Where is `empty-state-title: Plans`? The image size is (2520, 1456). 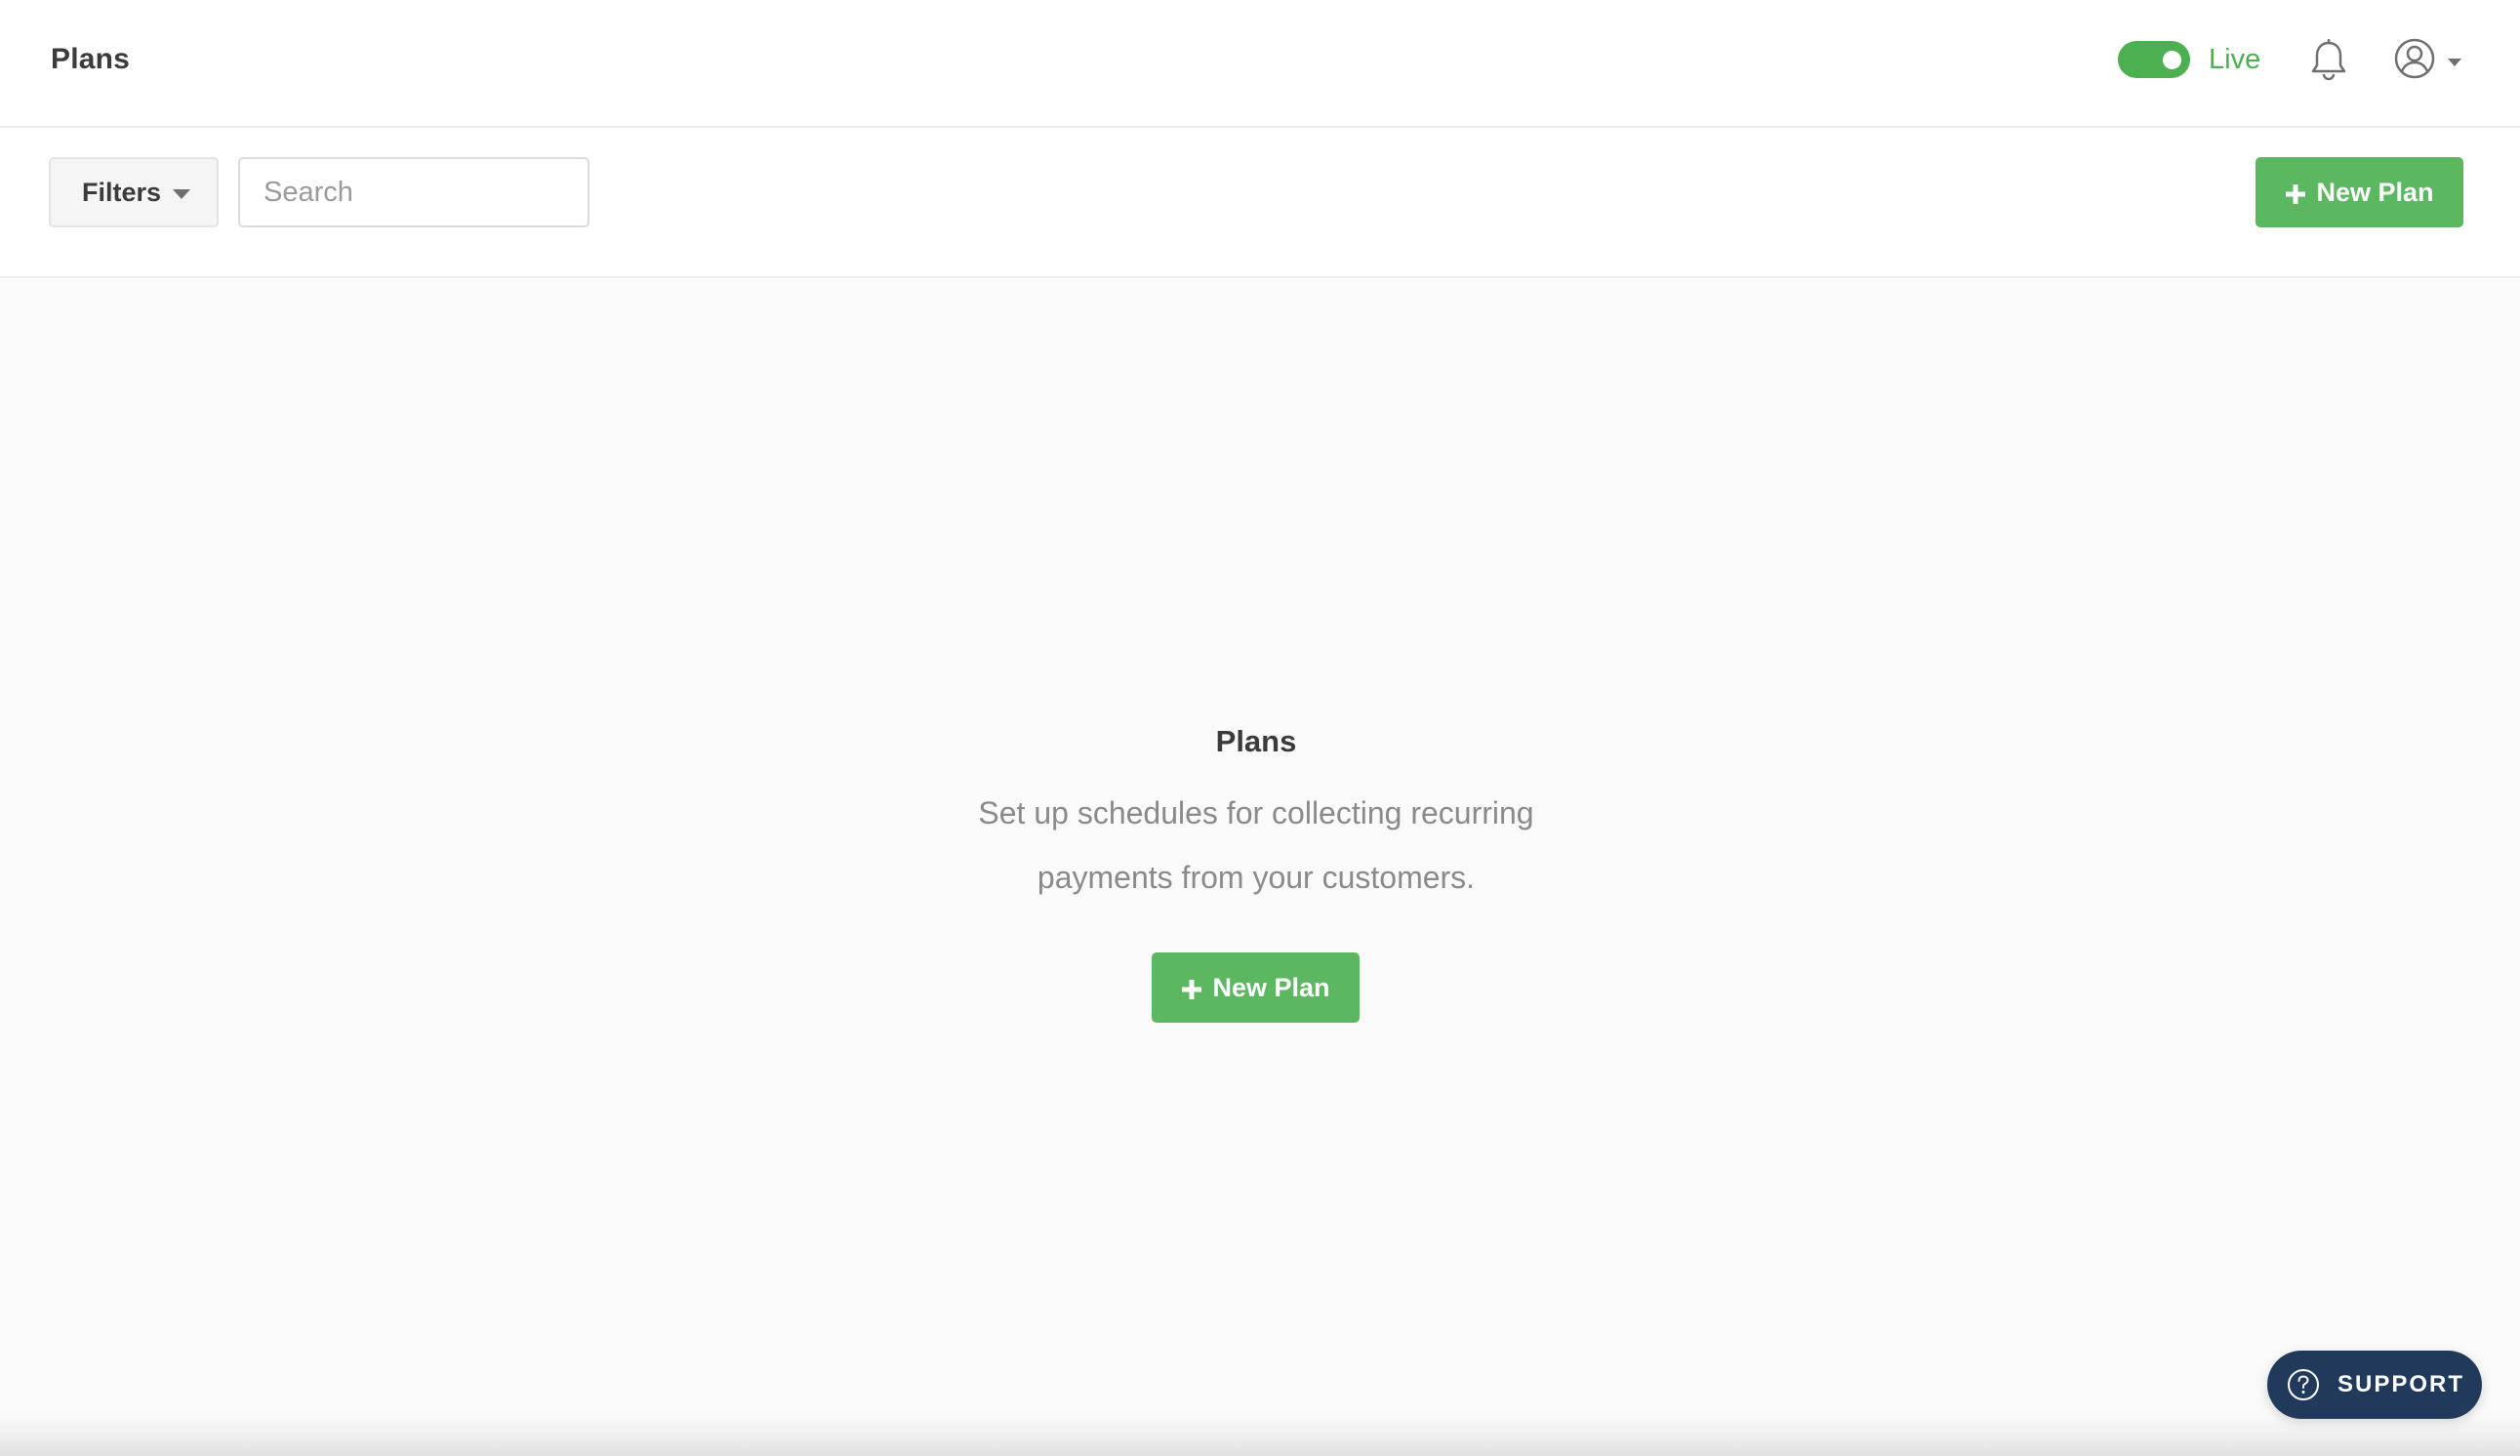 empty-state-title: Plans is located at coordinates (1256, 741).